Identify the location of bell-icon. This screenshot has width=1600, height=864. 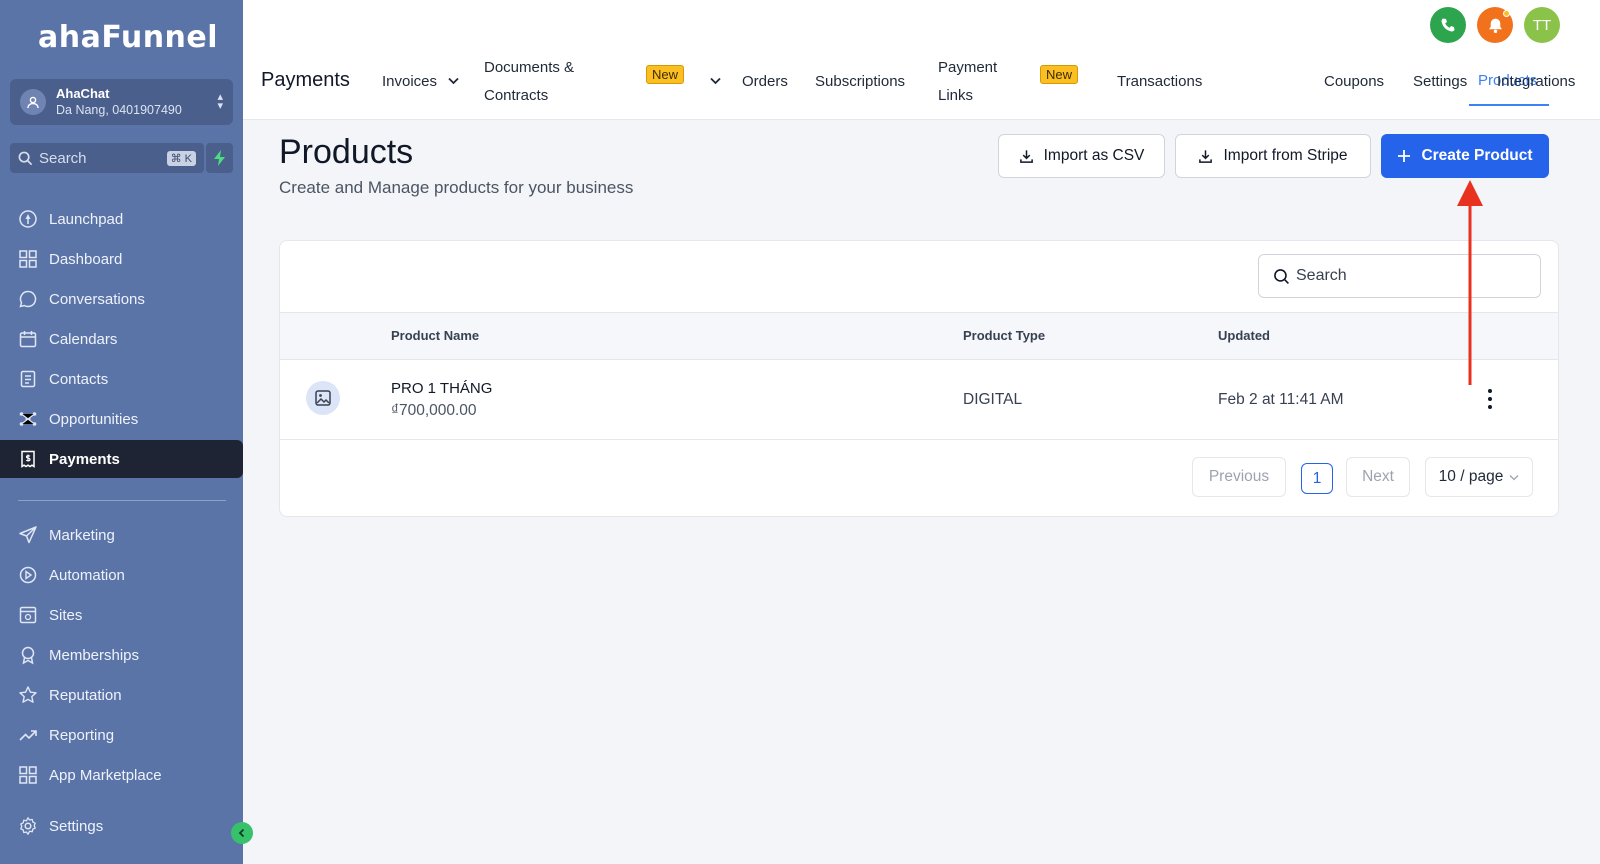
(1495, 25).